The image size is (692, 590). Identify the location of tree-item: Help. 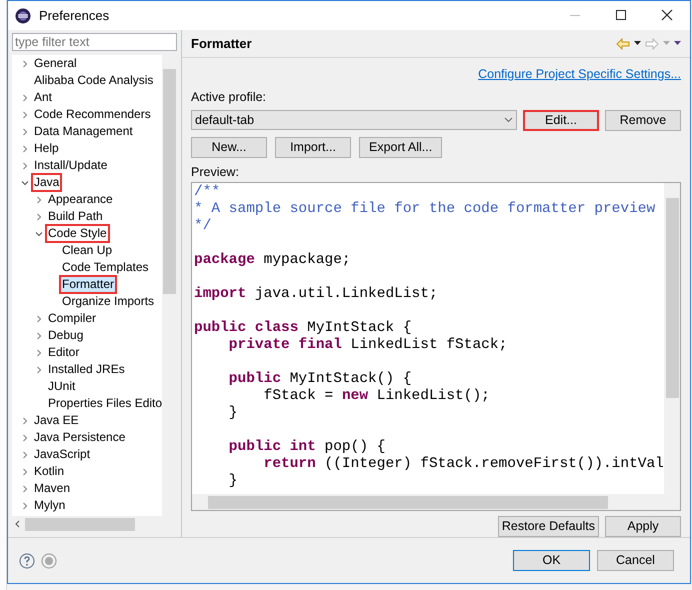
(46, 148).